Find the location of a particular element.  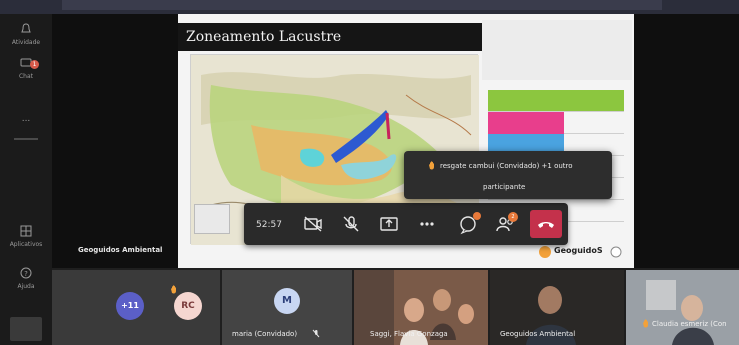

video-feed is located at coordinates (682, 307).